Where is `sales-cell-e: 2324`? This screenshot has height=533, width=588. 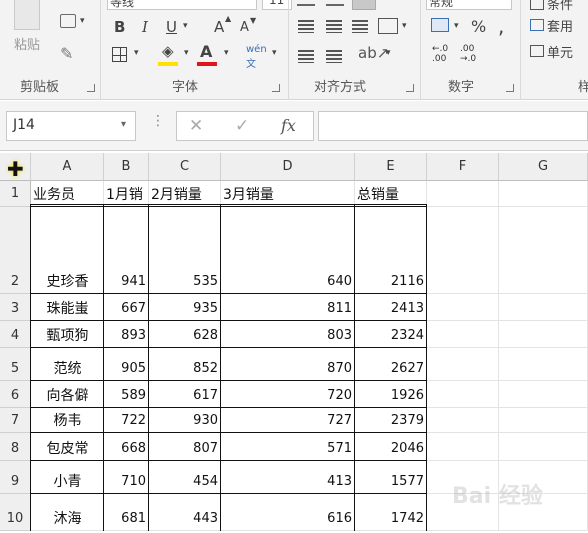 sales-cell-e: 2324 is located at coordinates (391, 336).